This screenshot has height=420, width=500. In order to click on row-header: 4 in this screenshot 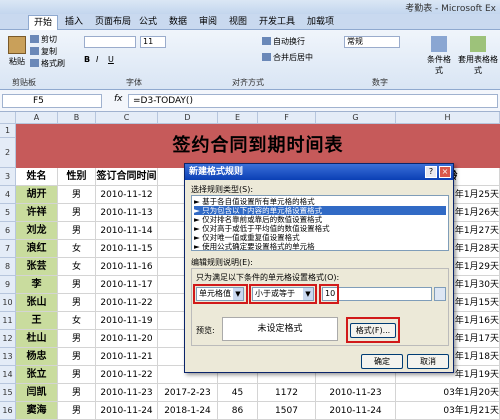, I will do `click(8, 195)`.